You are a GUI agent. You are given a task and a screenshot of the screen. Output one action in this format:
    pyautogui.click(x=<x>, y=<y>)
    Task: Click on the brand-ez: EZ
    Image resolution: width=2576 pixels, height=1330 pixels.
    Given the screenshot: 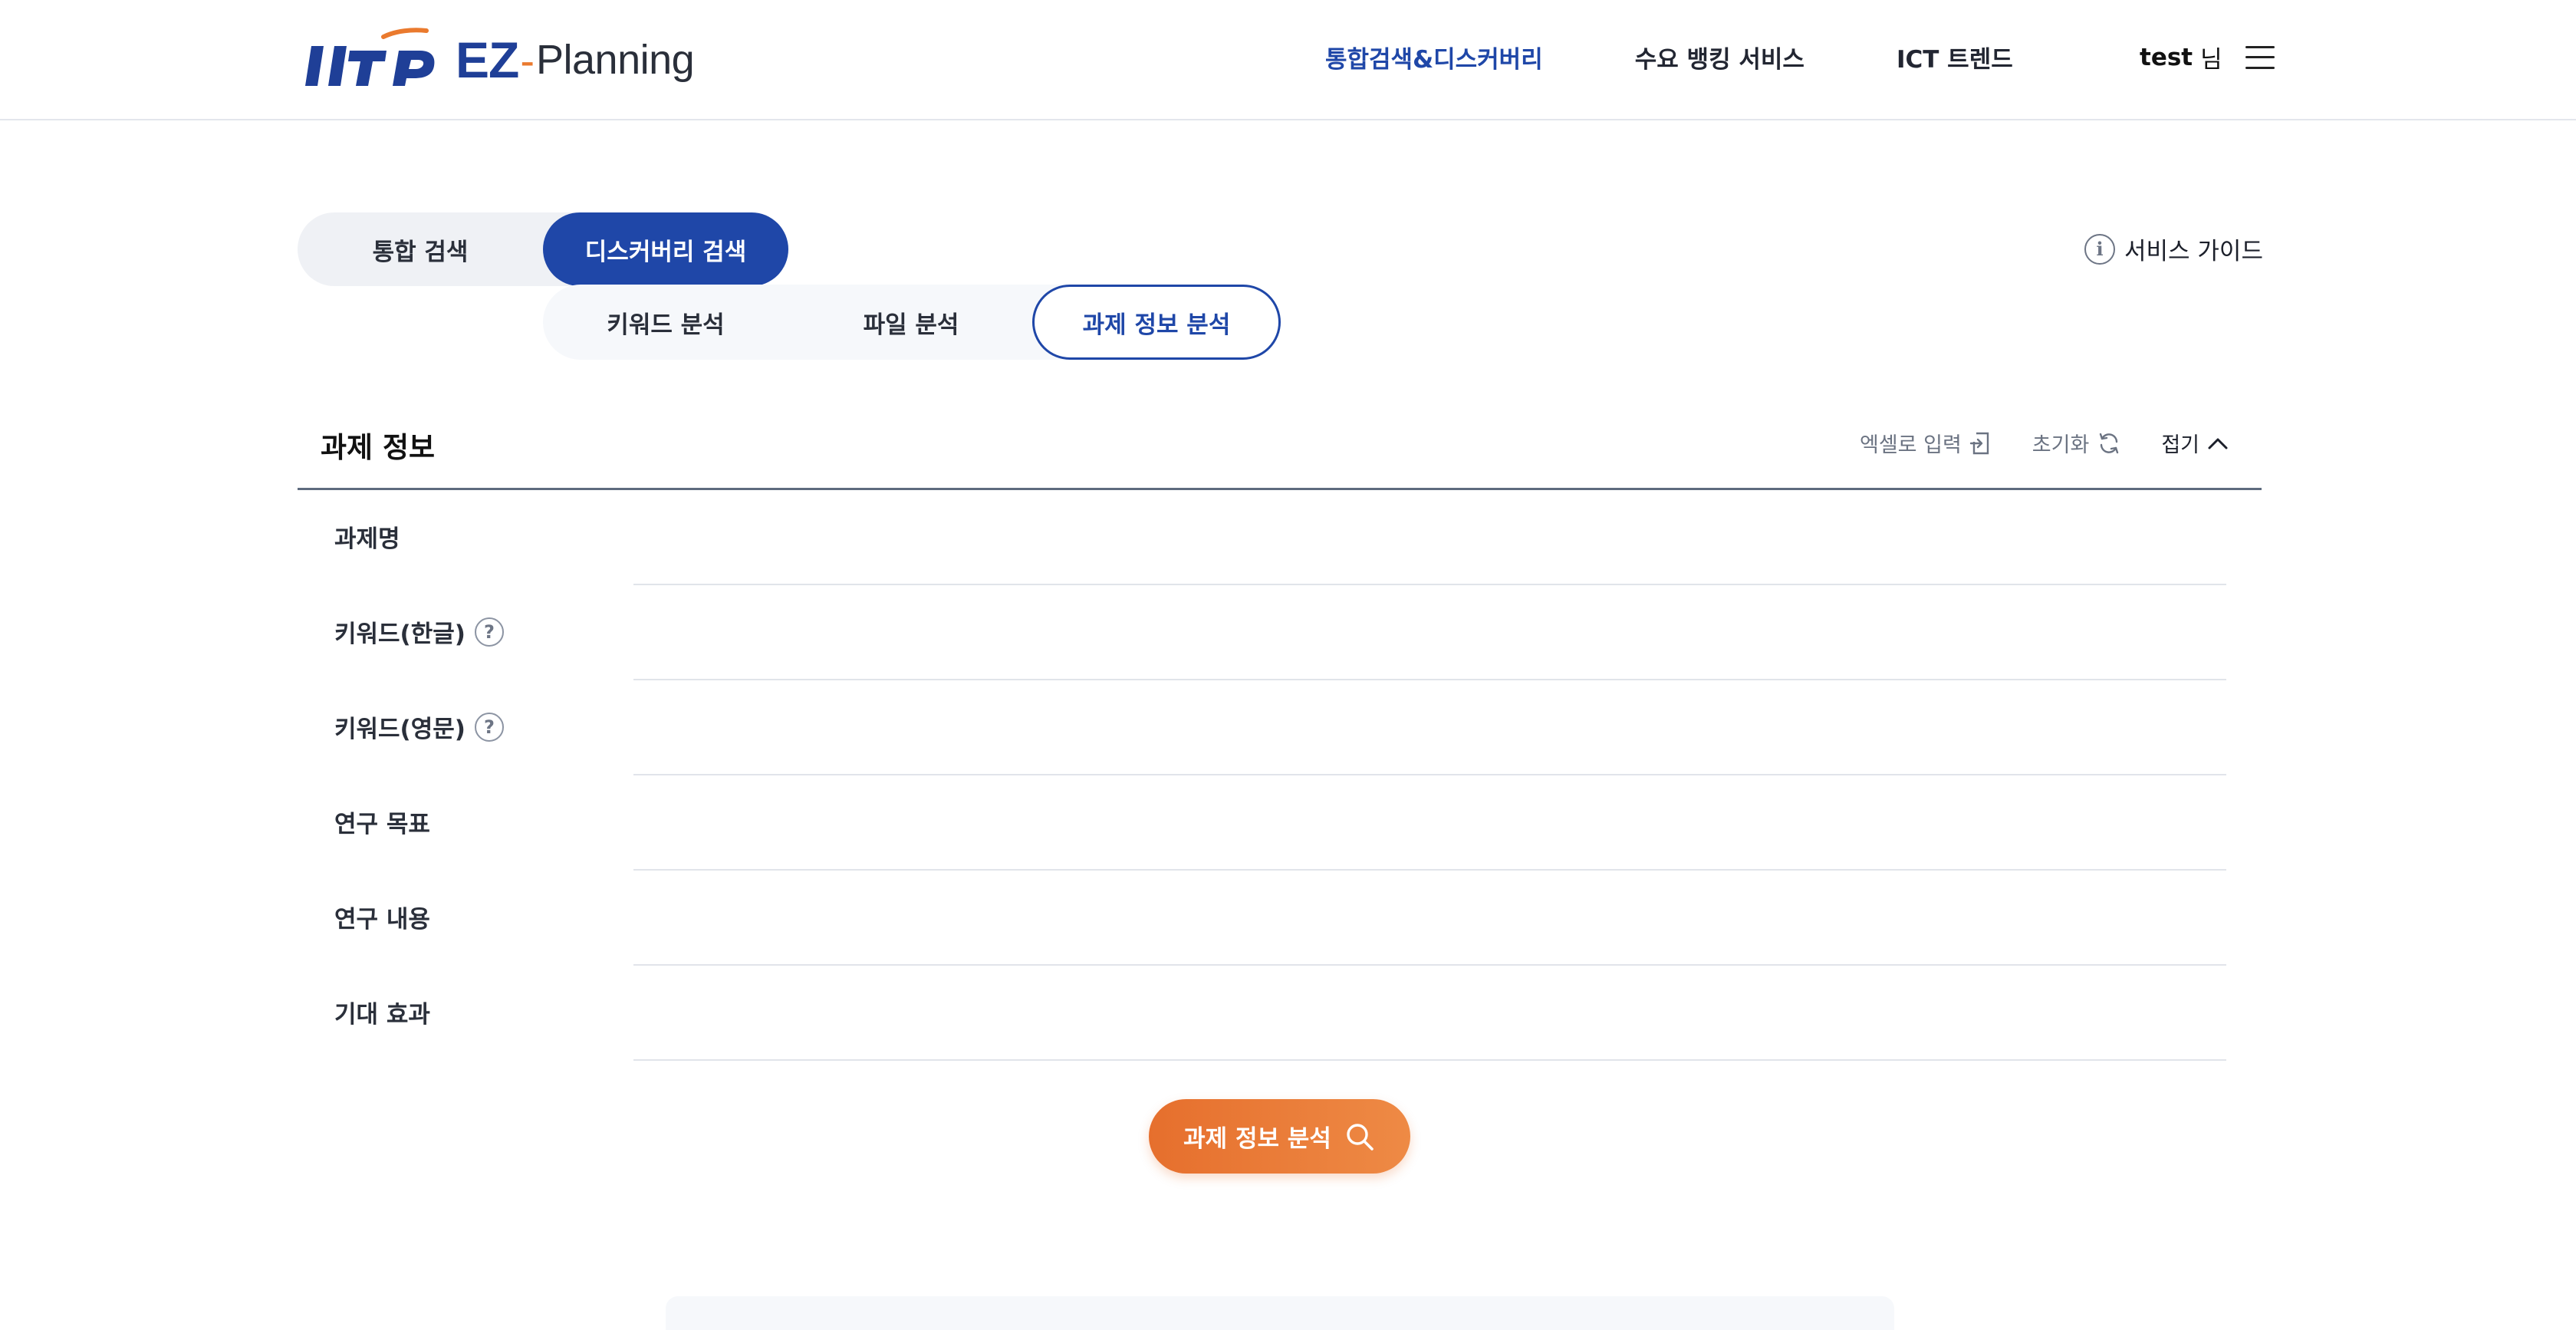 What is the action you would take?
    pyautogui.click(x=487, y=59)
    